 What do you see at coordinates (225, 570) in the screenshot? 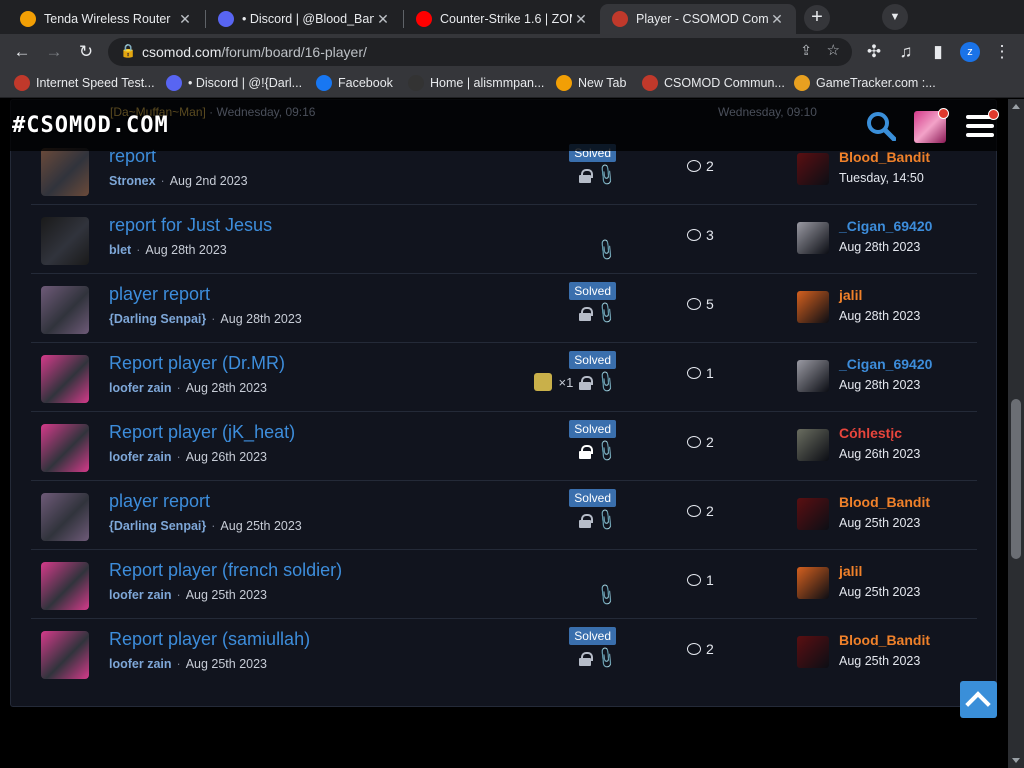
I see `thread-title: Report player (french soldier)` at bounding box center [225, 570].